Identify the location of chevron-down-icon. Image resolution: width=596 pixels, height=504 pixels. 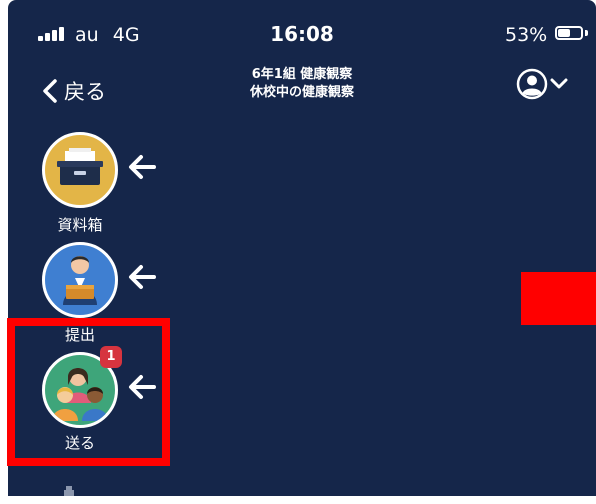
(559, 83).